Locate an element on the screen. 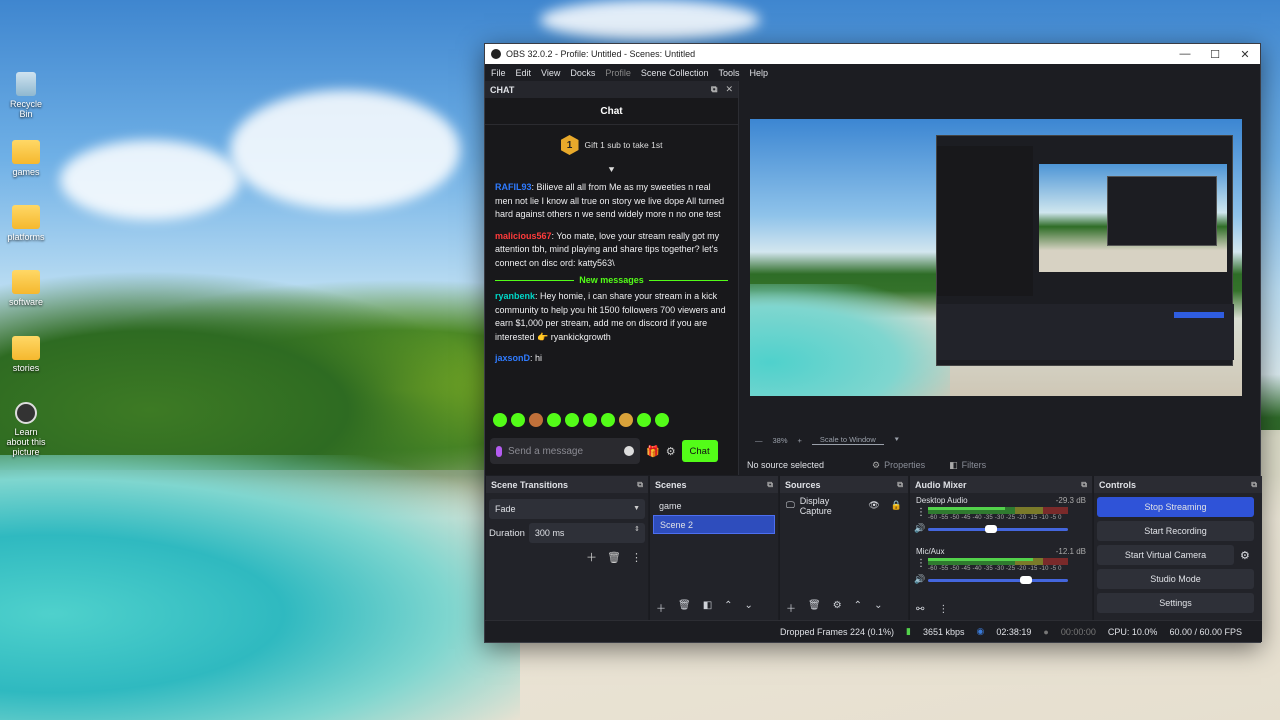 This screenshot has width=1280, height=720. chat-username: ryanbenk is located at coordinates (515, 296).